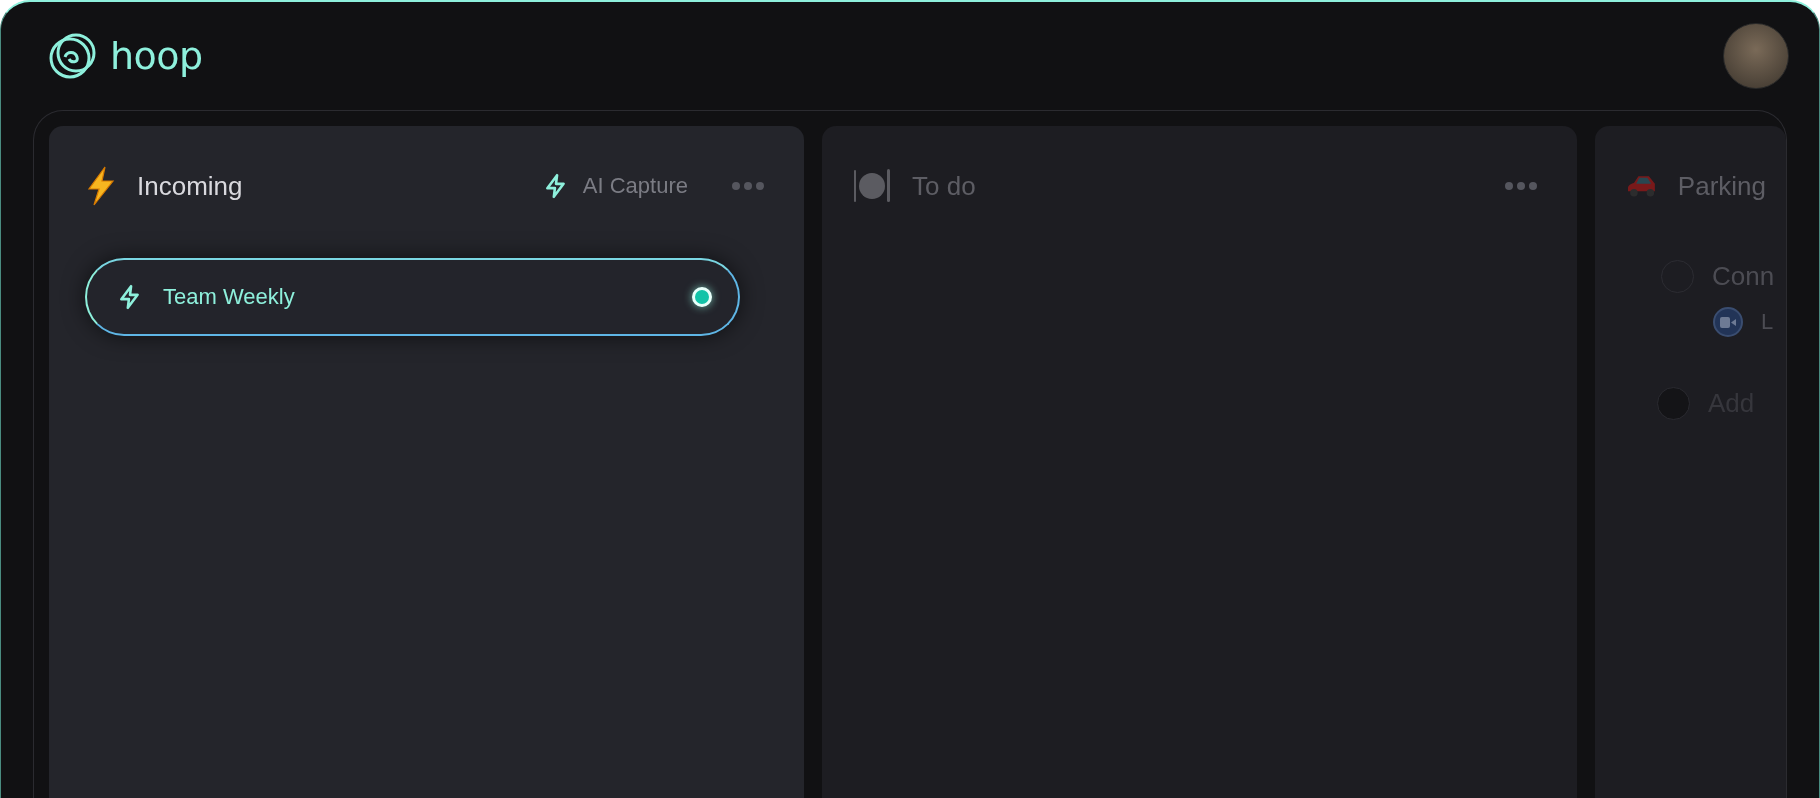 The image size is (1820, 798). What do you see at coordinates (1673, 403) in the screenshot?
I see `add-task-circle` at bounding box center [1673, 403].